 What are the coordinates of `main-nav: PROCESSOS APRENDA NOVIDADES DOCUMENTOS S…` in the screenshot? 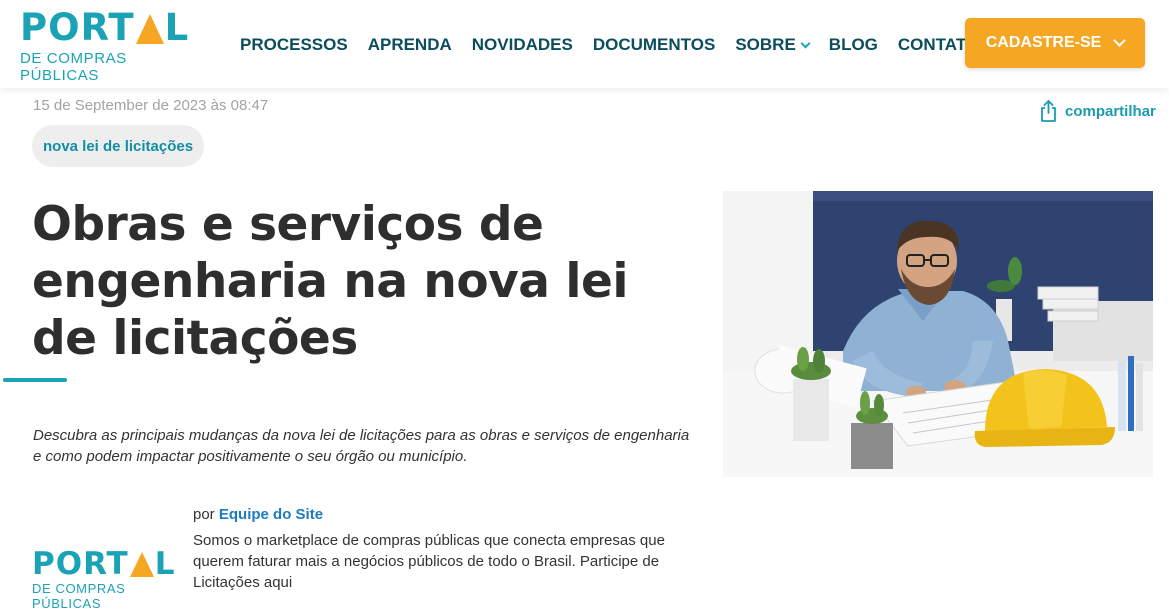 It's located at (626, 45).